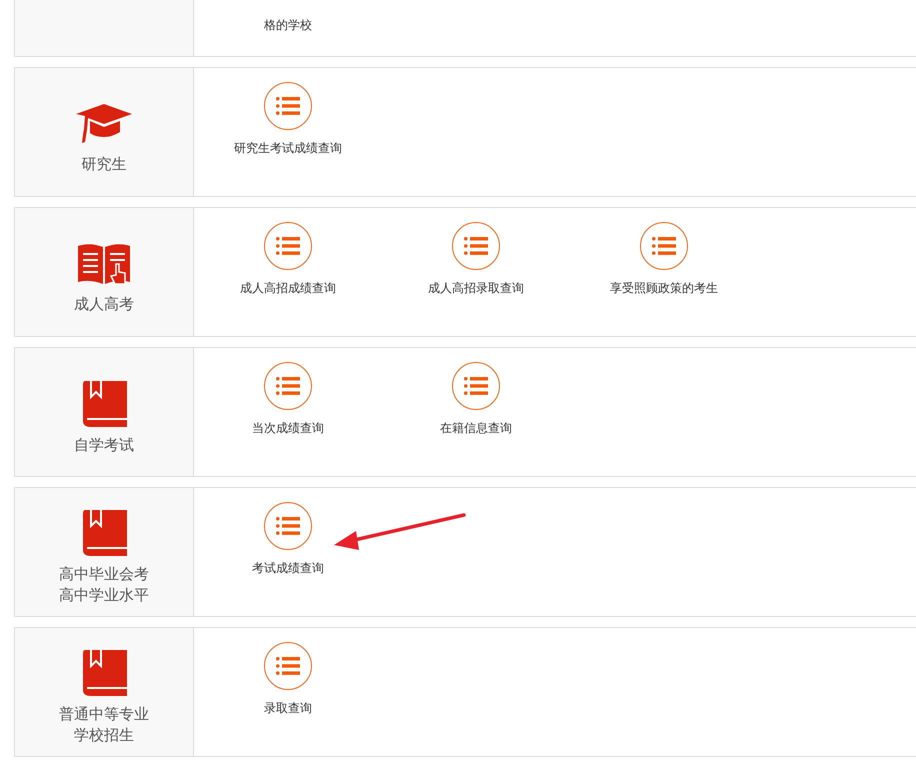 The width and height of the screenshot is (916, 766). What do you see at coordinates (476, 428) in the screenshot?
I see `query-link: 在籍信息查询` at bounding box center [476, 428].